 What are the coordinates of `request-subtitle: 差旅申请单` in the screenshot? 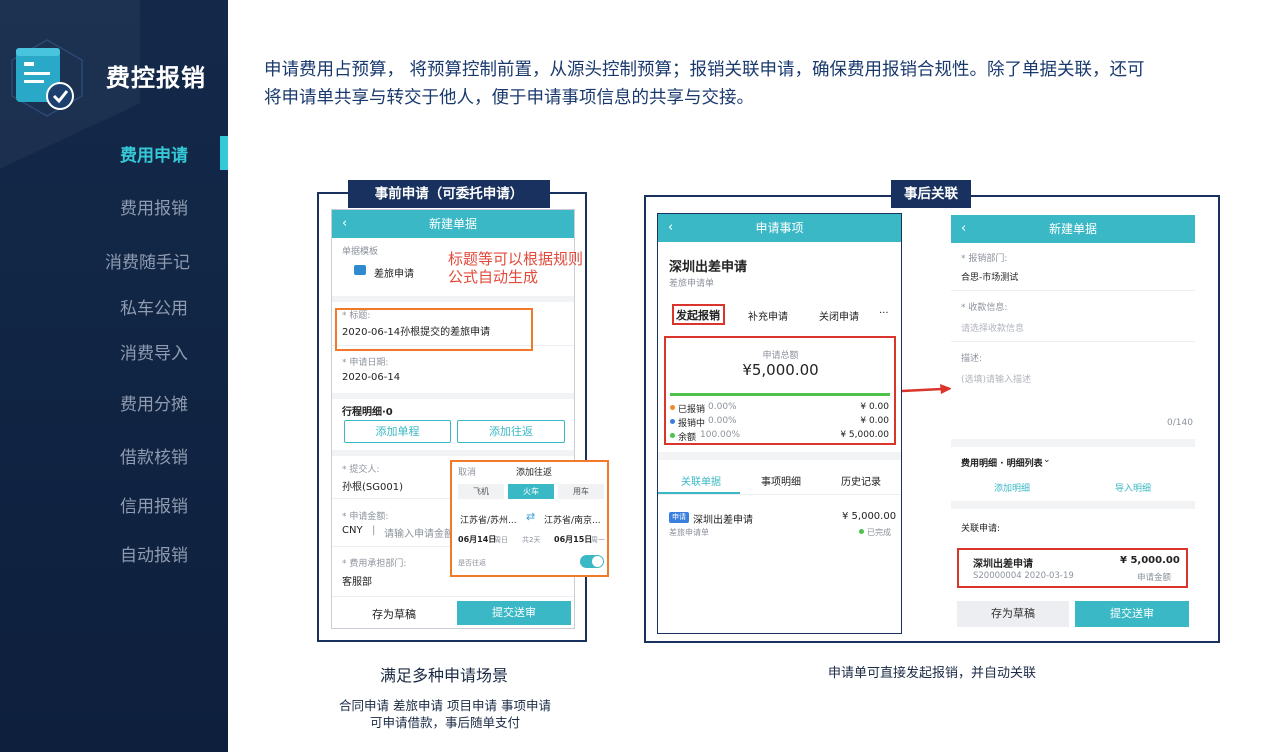 It's located at (692, 284).